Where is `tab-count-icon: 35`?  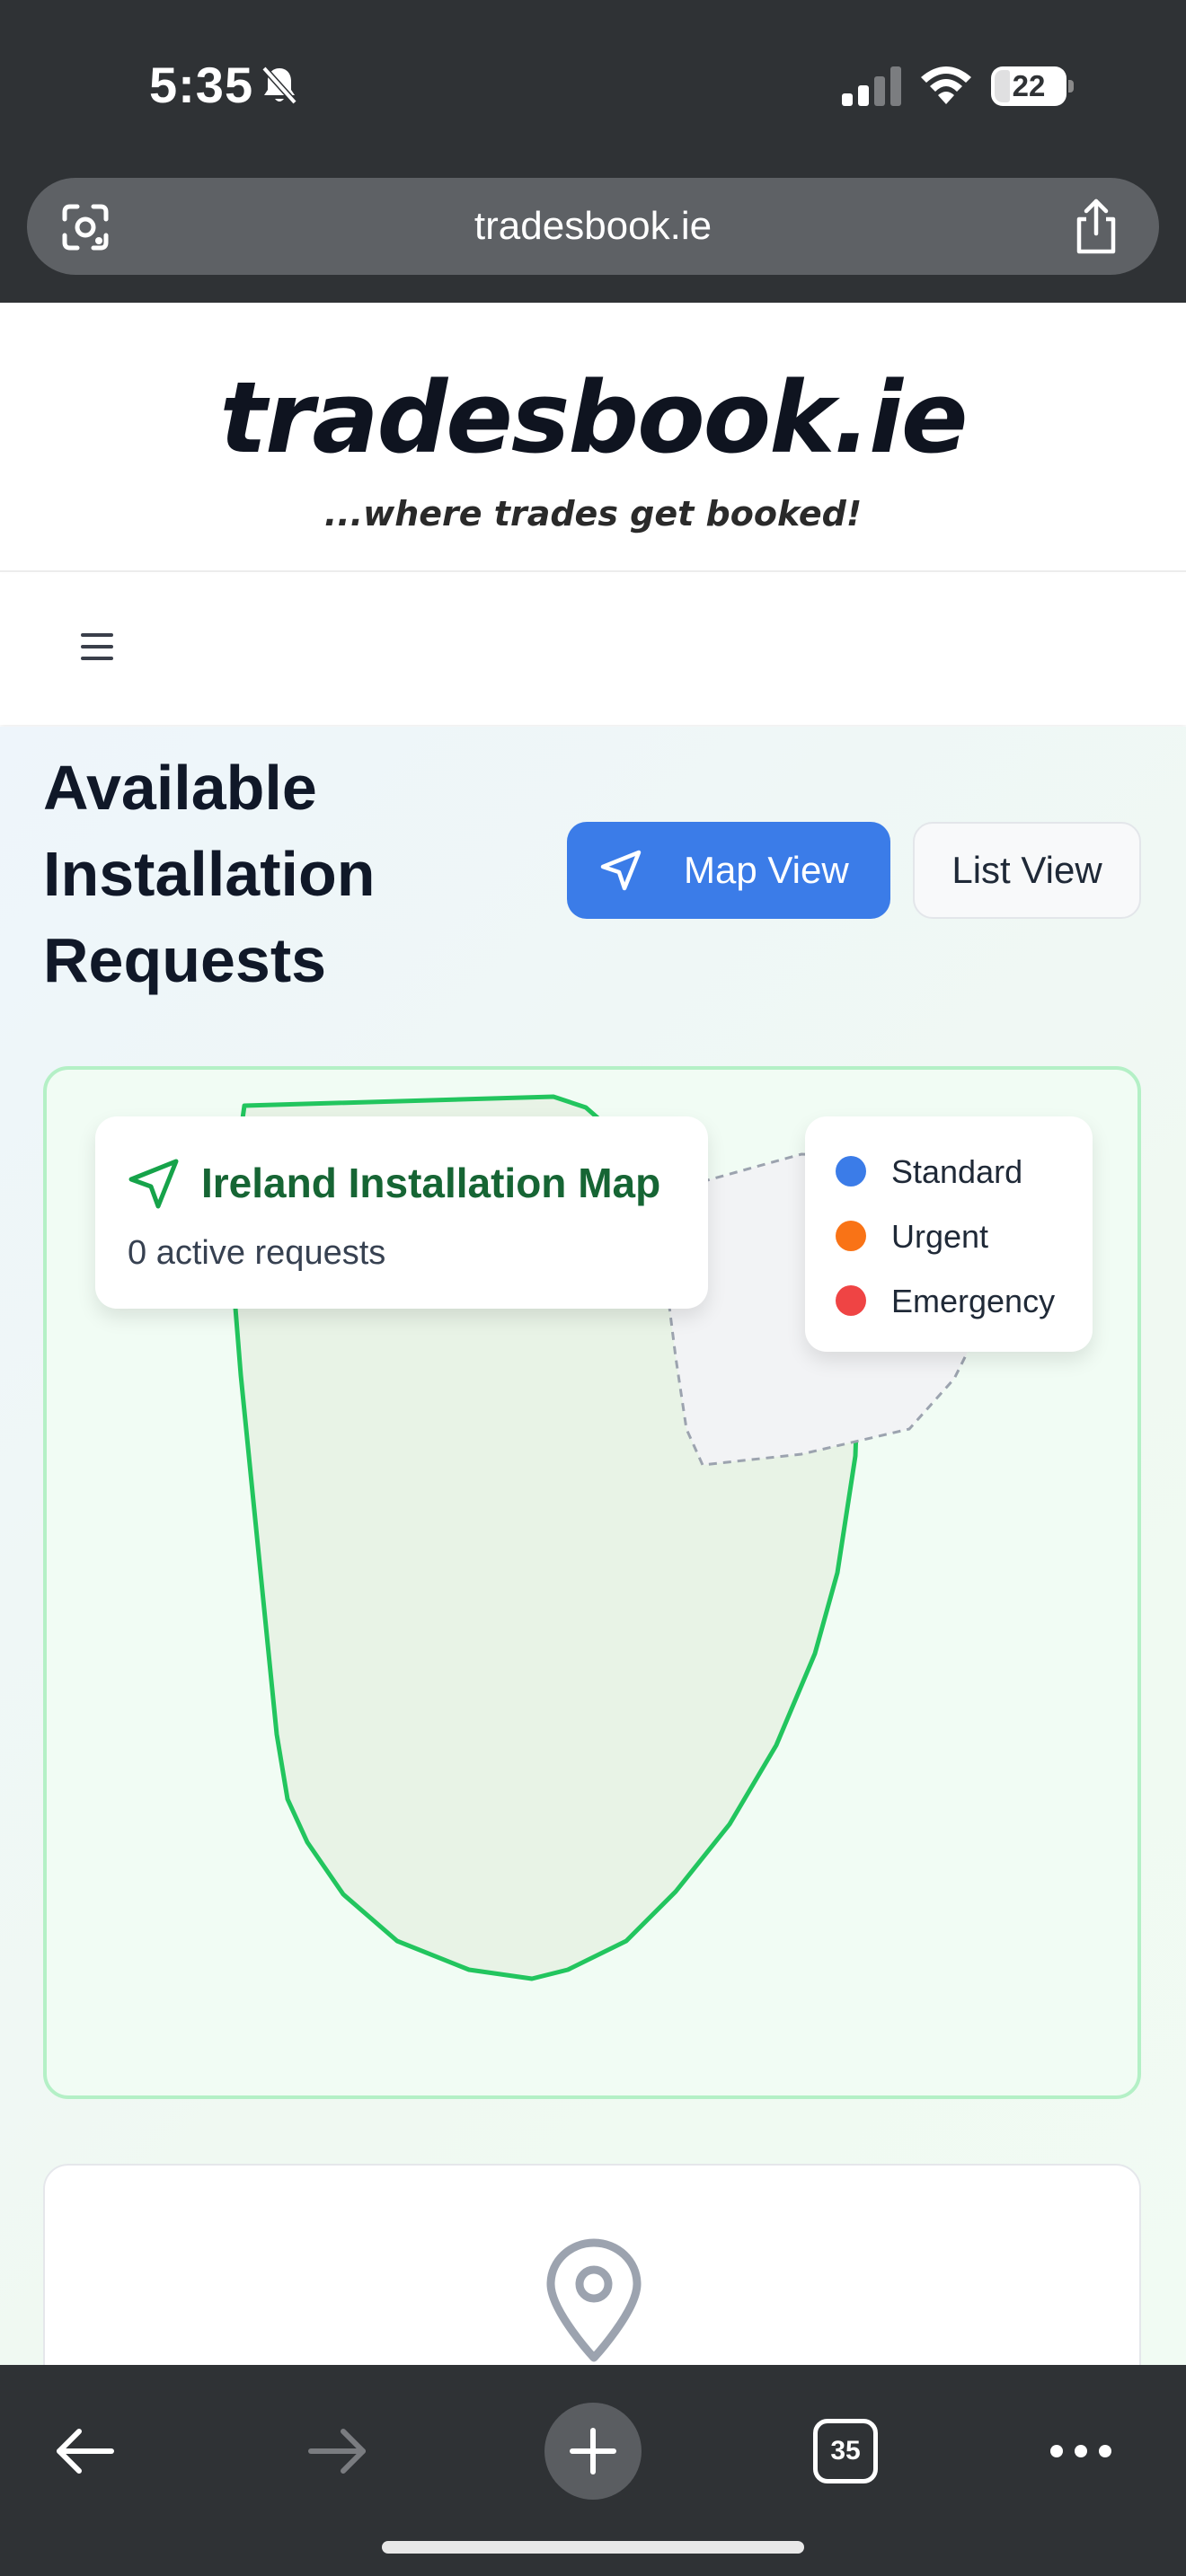 tab-count-icon: 35 is located at coordinates (845, 2451).